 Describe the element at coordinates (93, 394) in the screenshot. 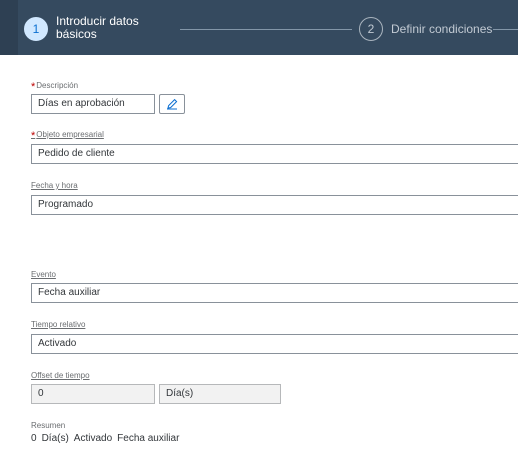

I see `offset-value-field: 0` at that location.